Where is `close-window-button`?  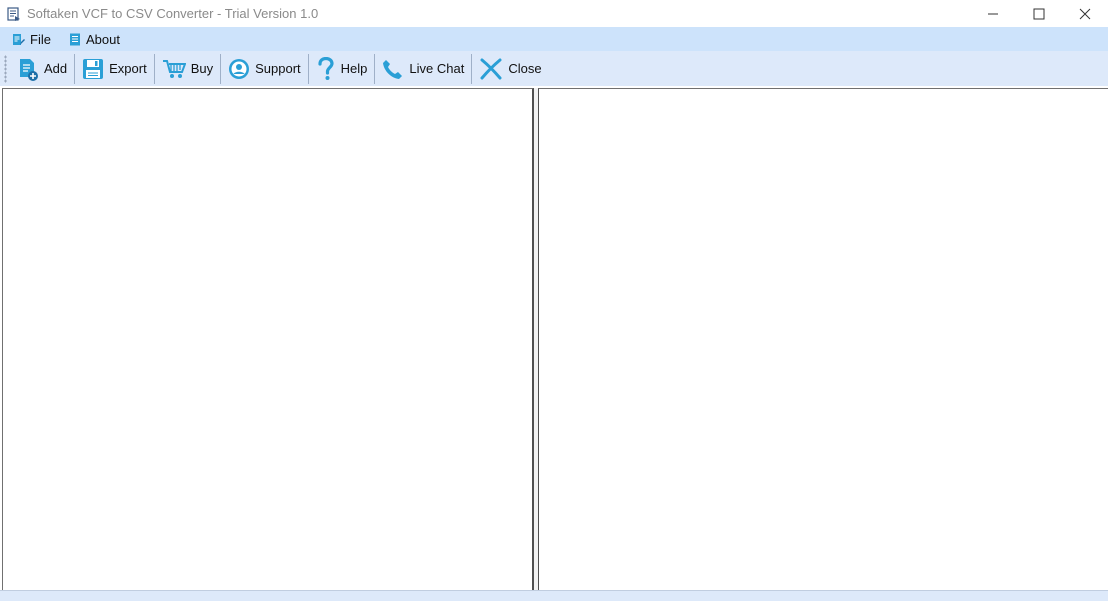 close-window-button is located at coordinates (1085, 13).